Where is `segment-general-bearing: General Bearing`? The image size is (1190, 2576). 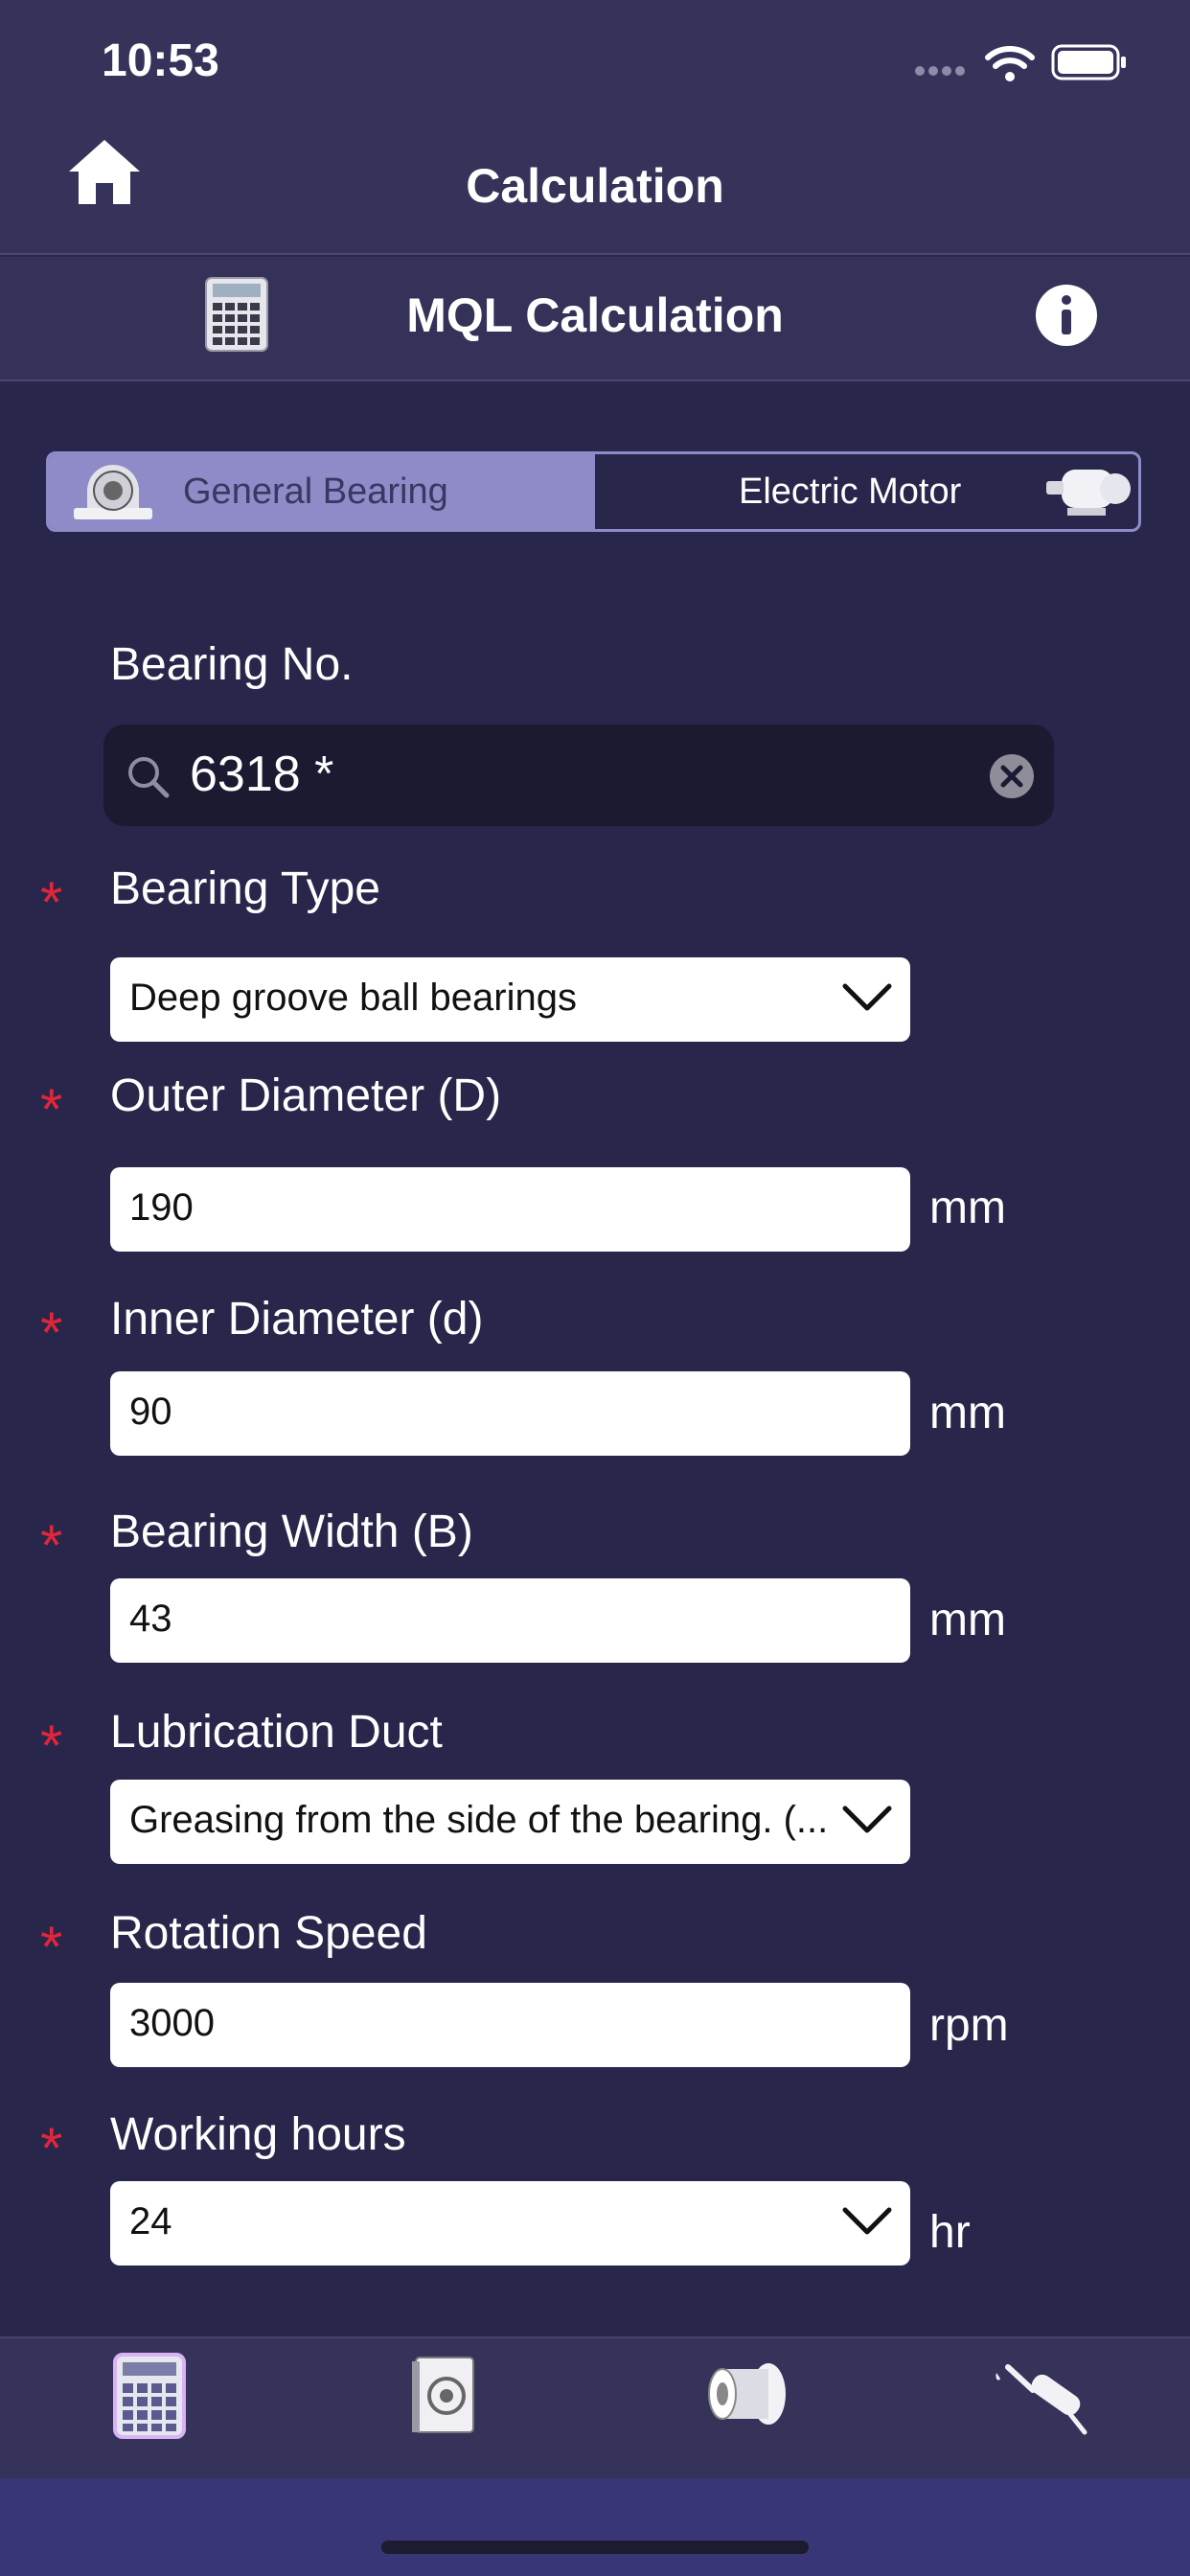 segment-general-bearing: General Bearing is located at coordinates (322, 491).